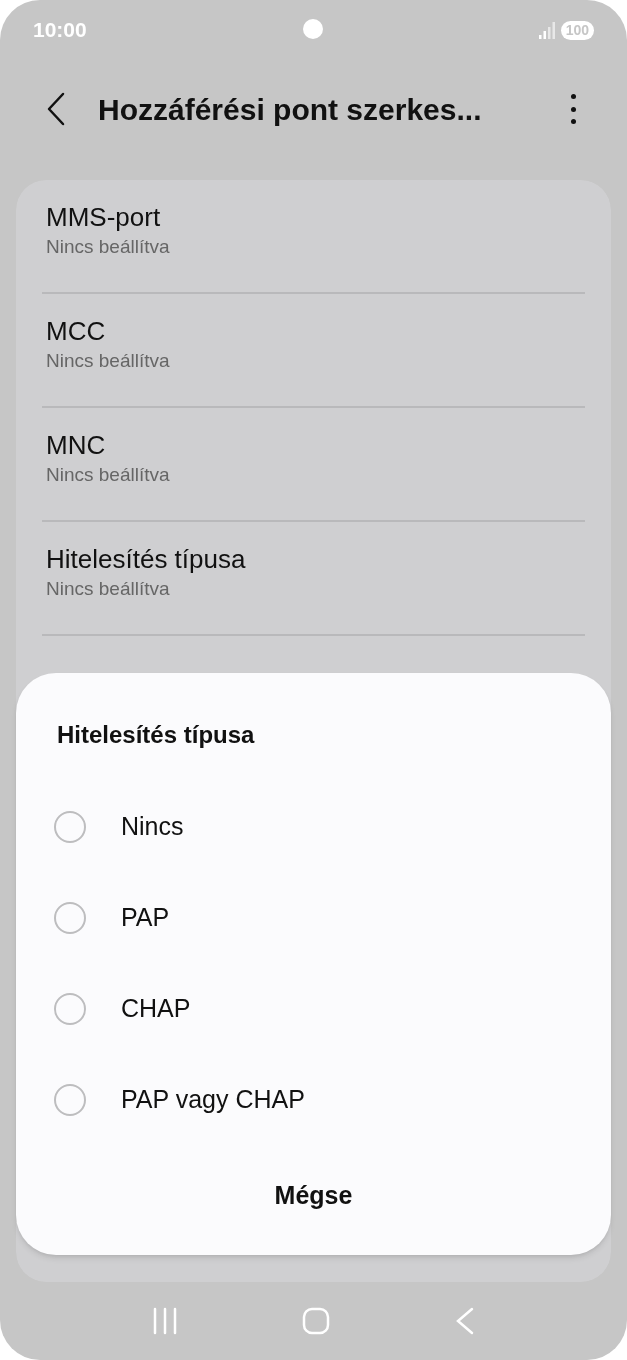 The width and height of the screenshot is (627, 1360). What do you see at coordinates (156, 735) in the screenshot?
I see `dialog-title: Hitelesítés típusa` at bounding box center [156, 735].